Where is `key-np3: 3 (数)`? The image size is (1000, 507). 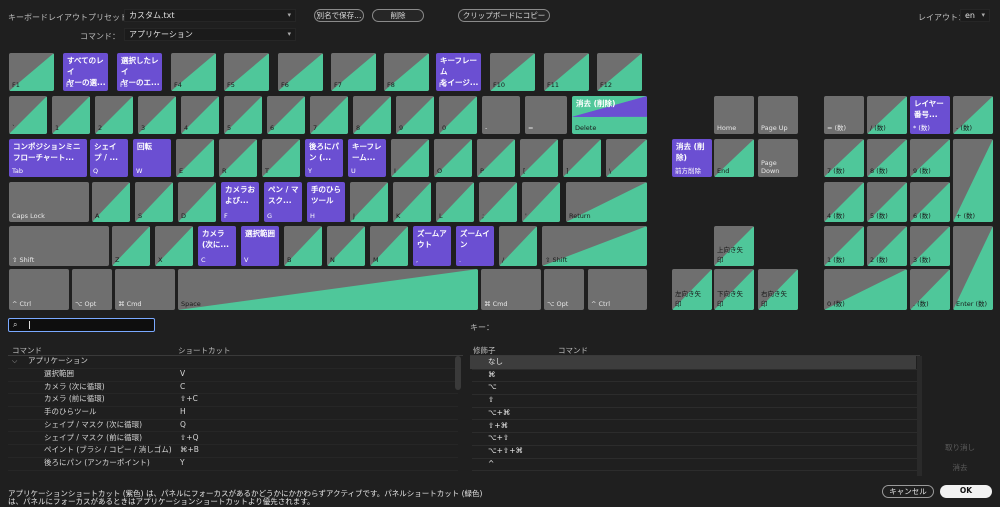
key-np3: 3 (数) is located at coordinates (930, 246).